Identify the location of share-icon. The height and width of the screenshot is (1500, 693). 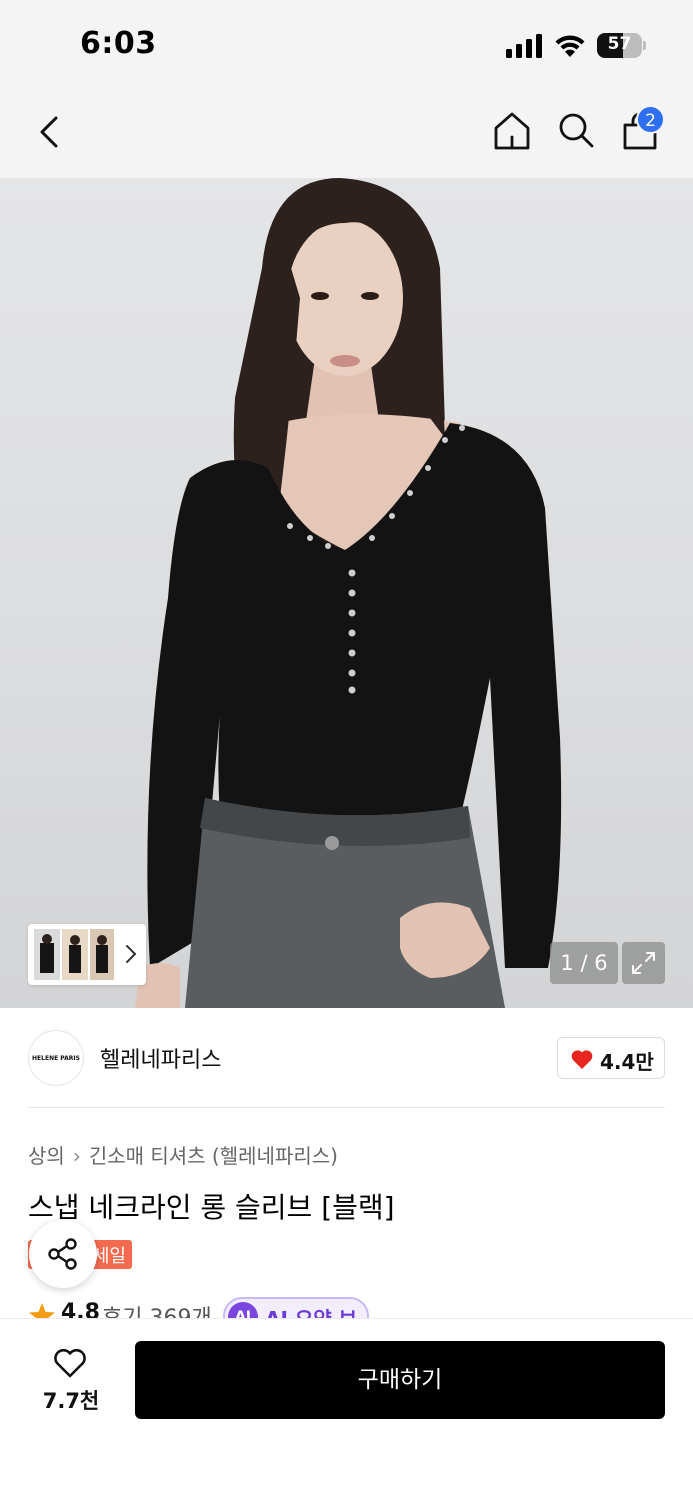
(62, 1254).